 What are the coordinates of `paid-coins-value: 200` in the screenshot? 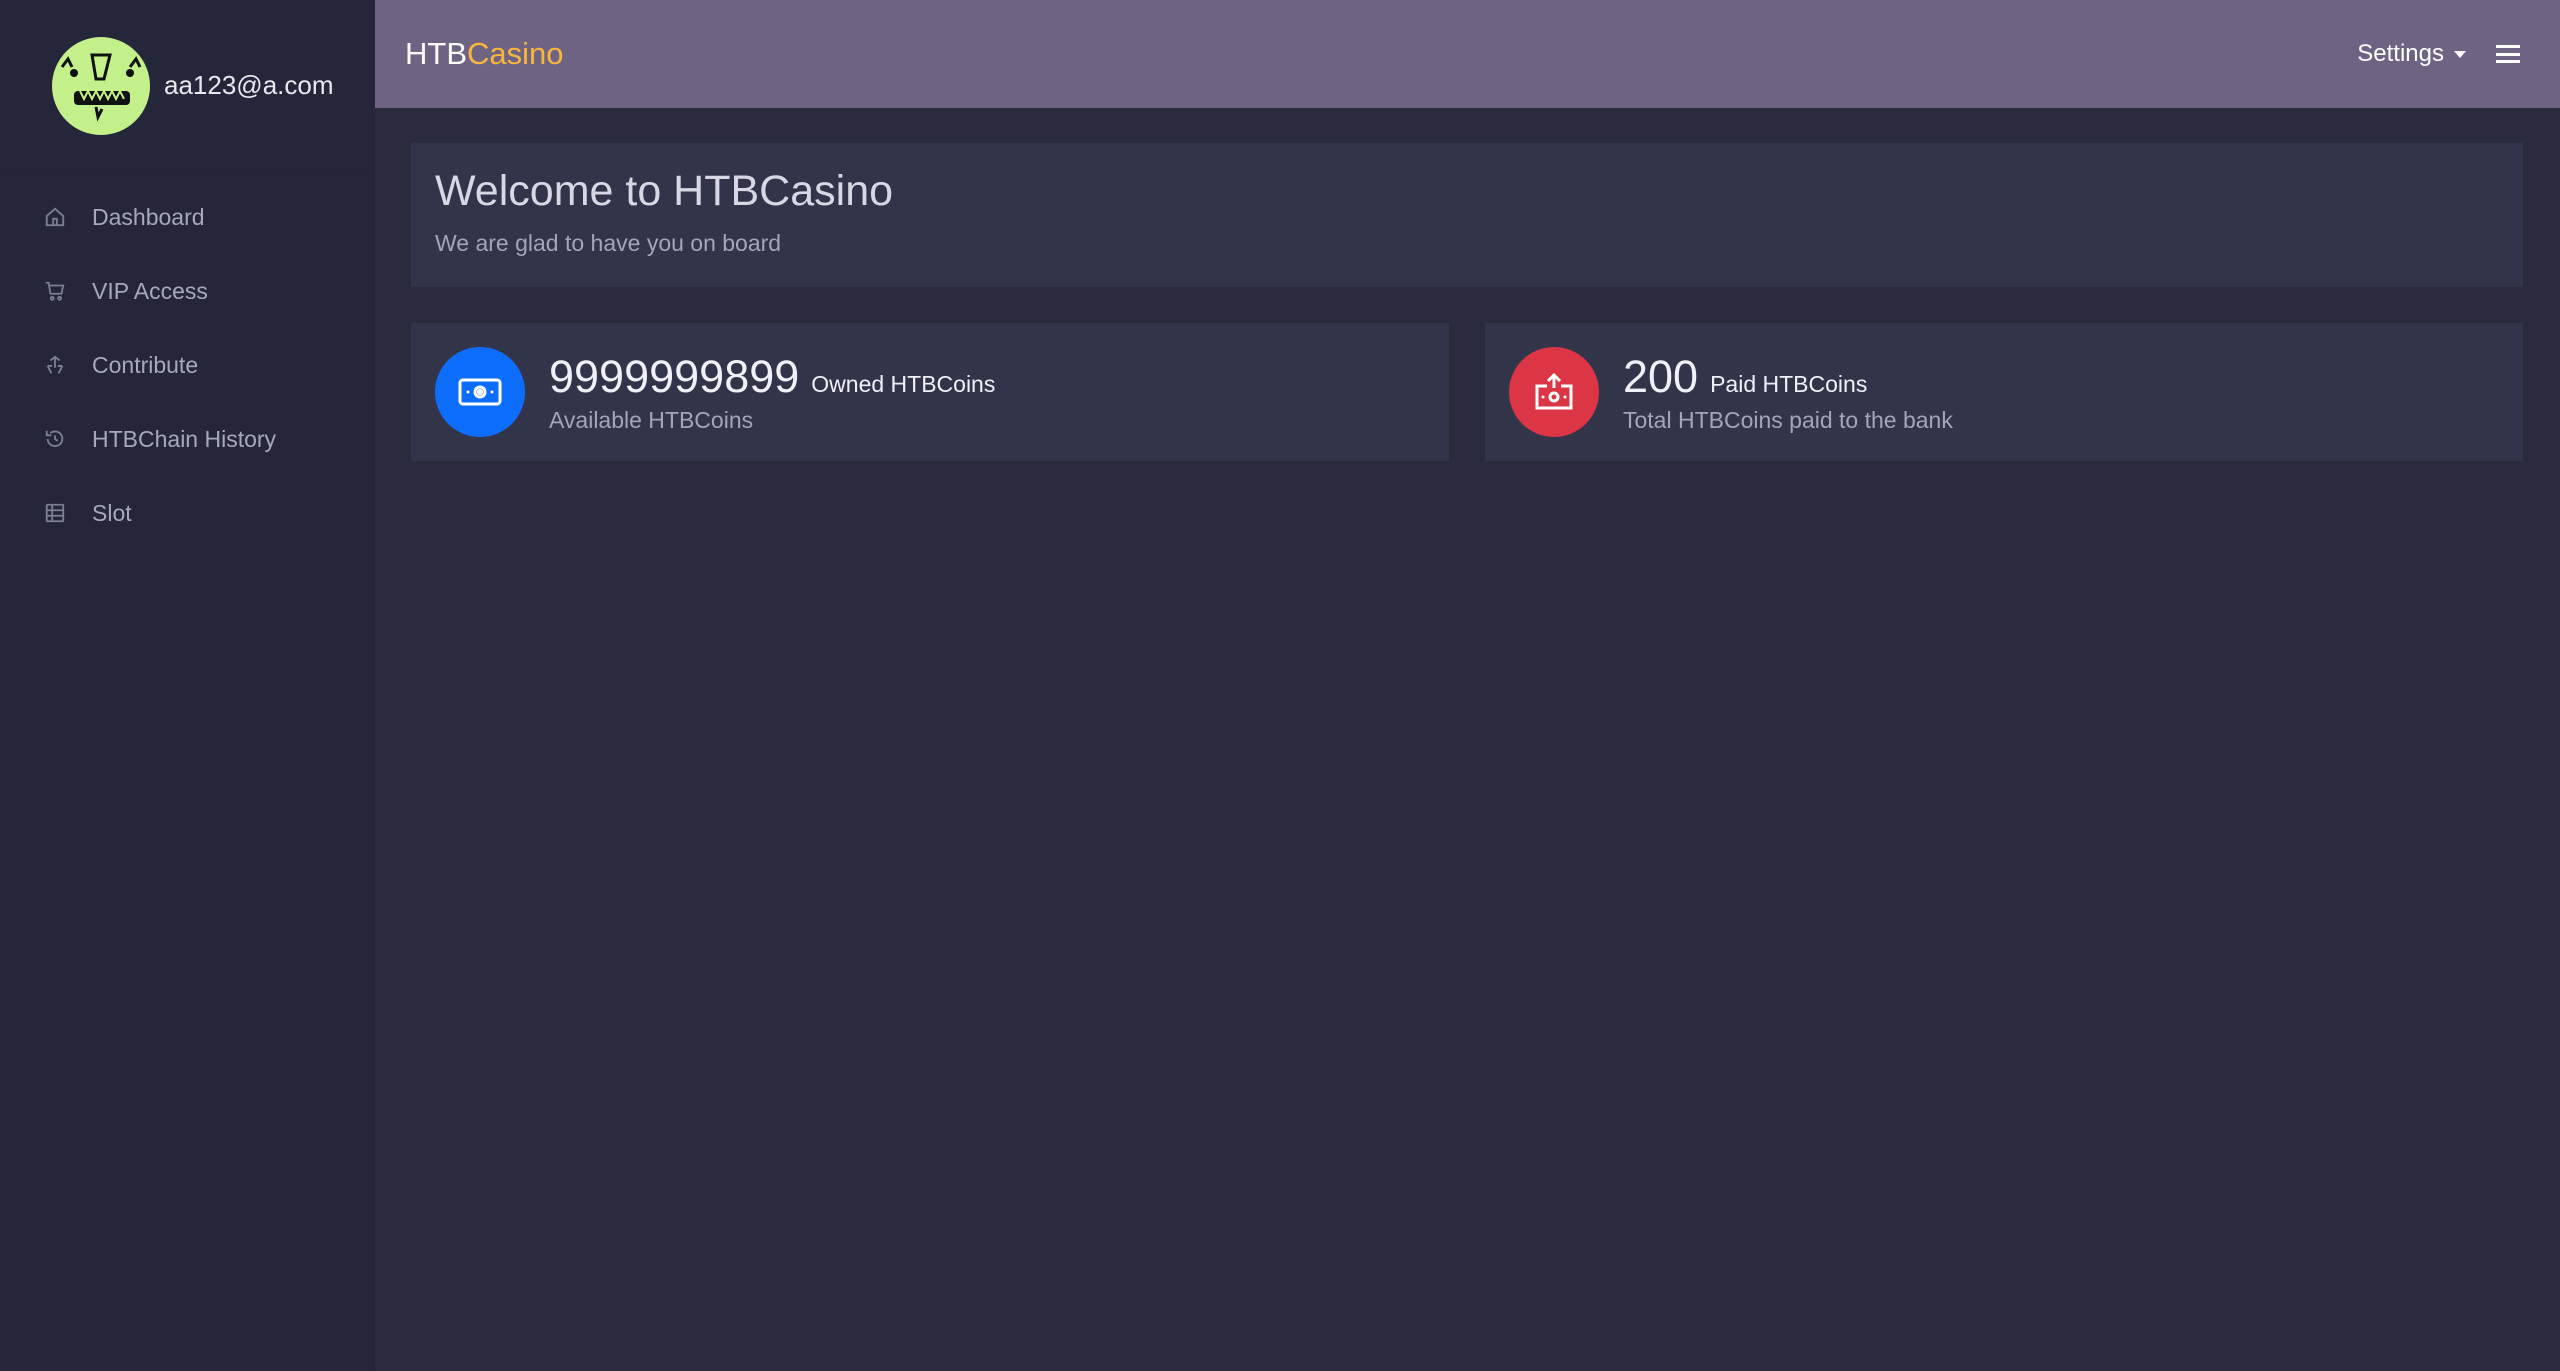 It's located at (1661, 376).